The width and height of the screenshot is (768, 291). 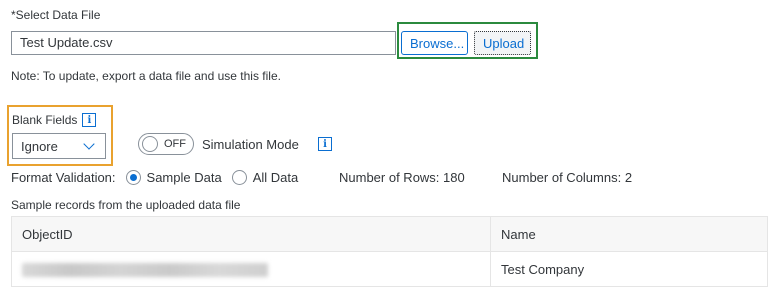 I want to click on format-validation-row: Format Validation: Sample Data All Data, so click(x=154, y=177).